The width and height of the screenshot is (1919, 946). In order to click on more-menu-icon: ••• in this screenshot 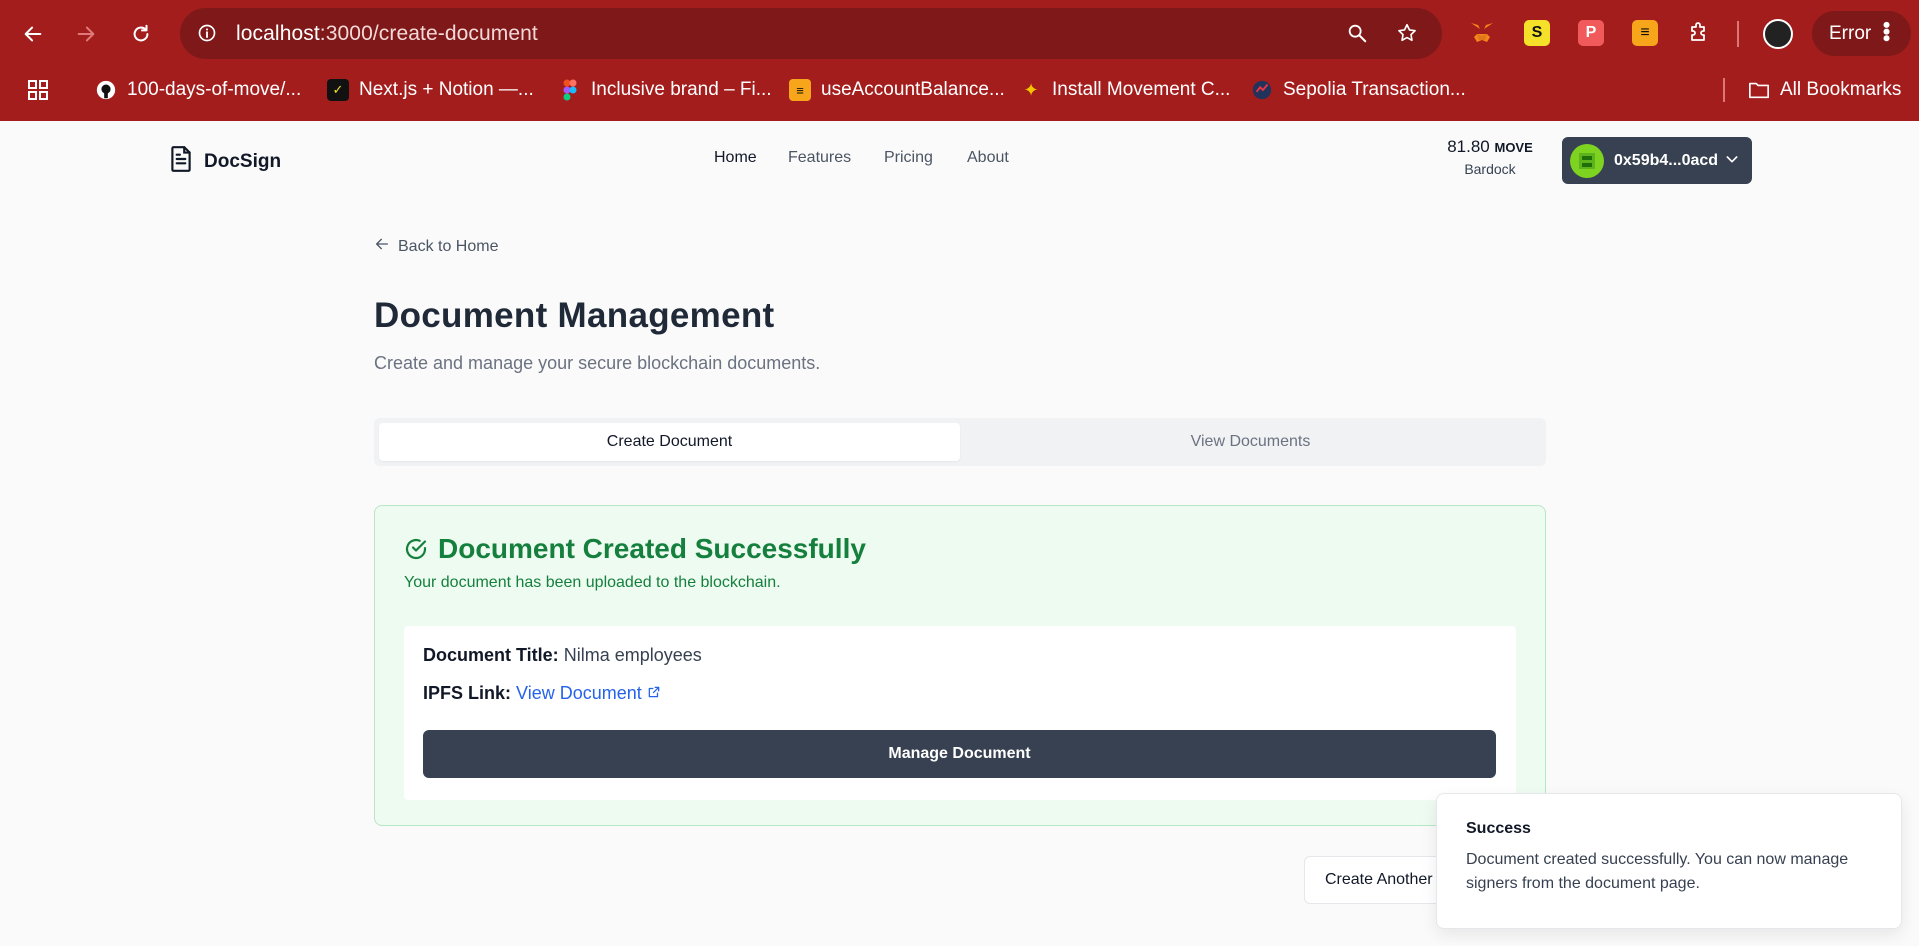, I will do `click(1886, 31)`.